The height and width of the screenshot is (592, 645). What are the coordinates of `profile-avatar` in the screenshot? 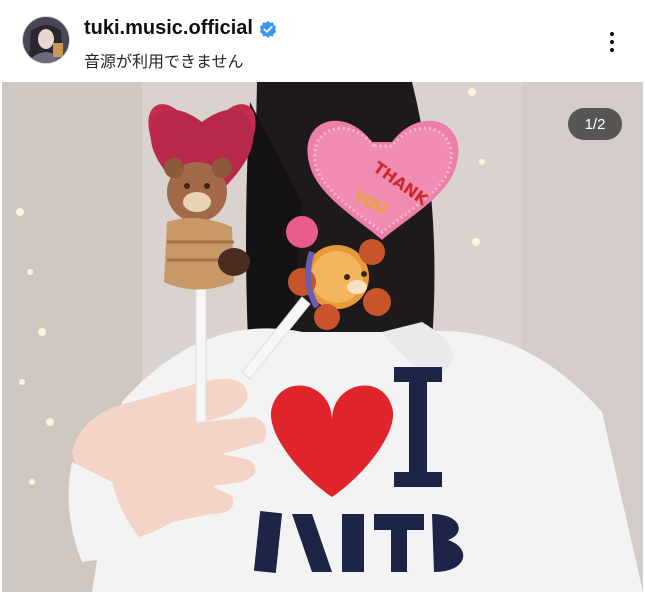 It's located at (46, 40).